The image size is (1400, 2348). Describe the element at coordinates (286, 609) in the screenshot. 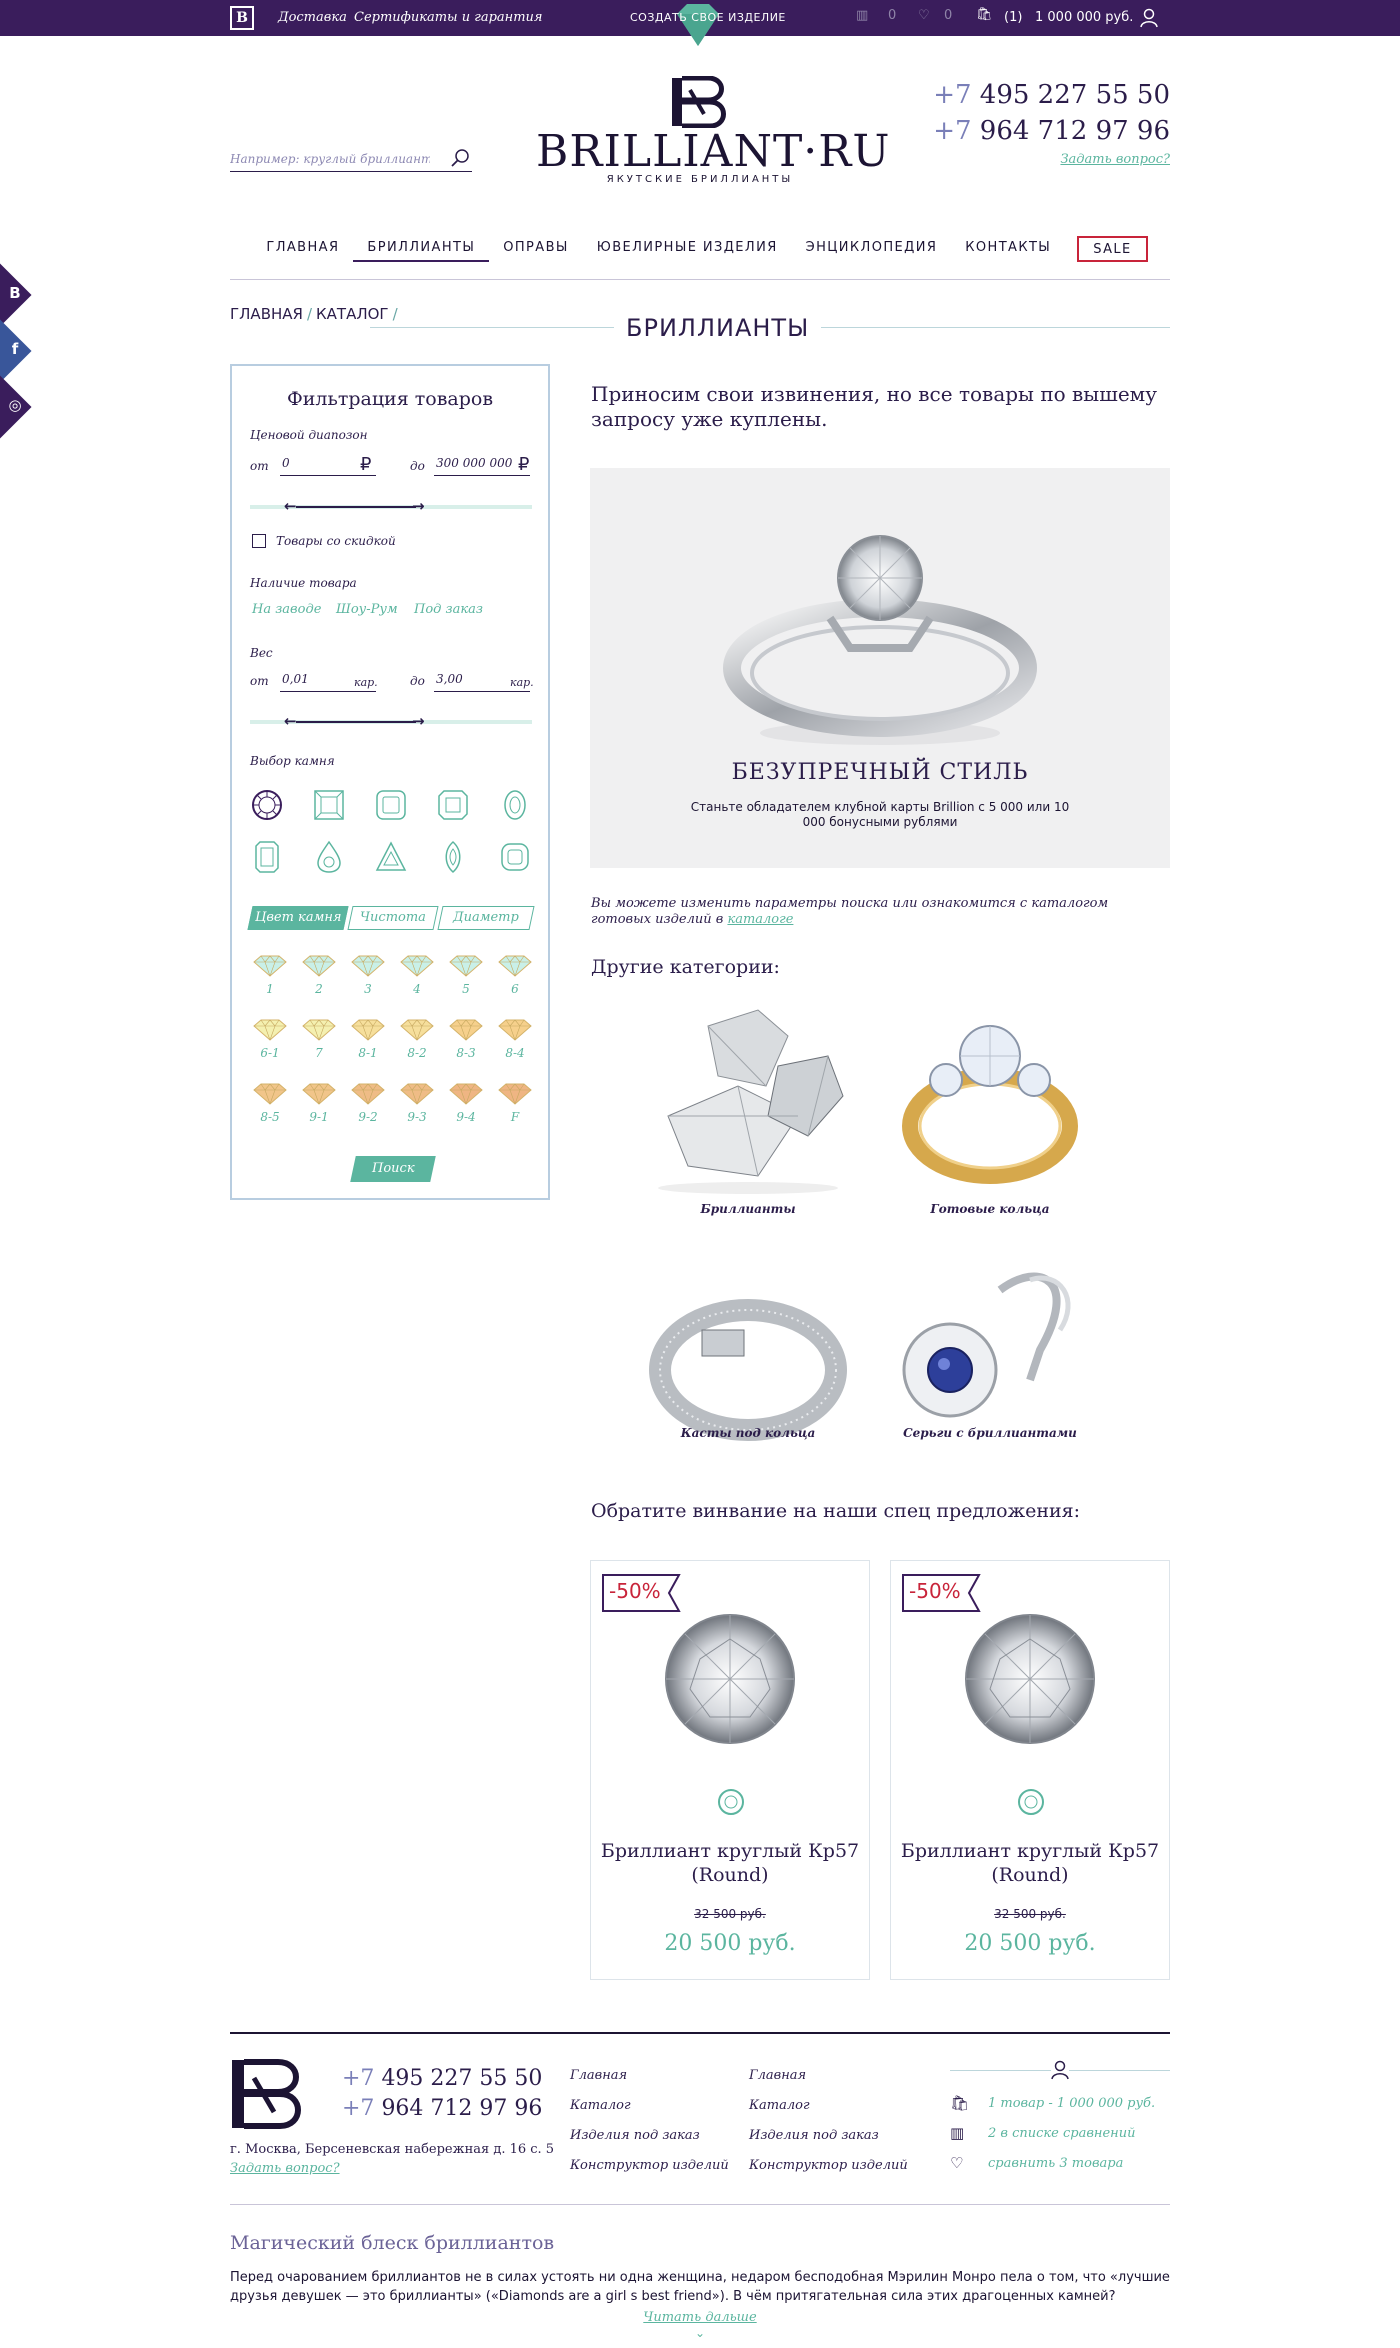

I see `availability-factory: На заводе` at that location.